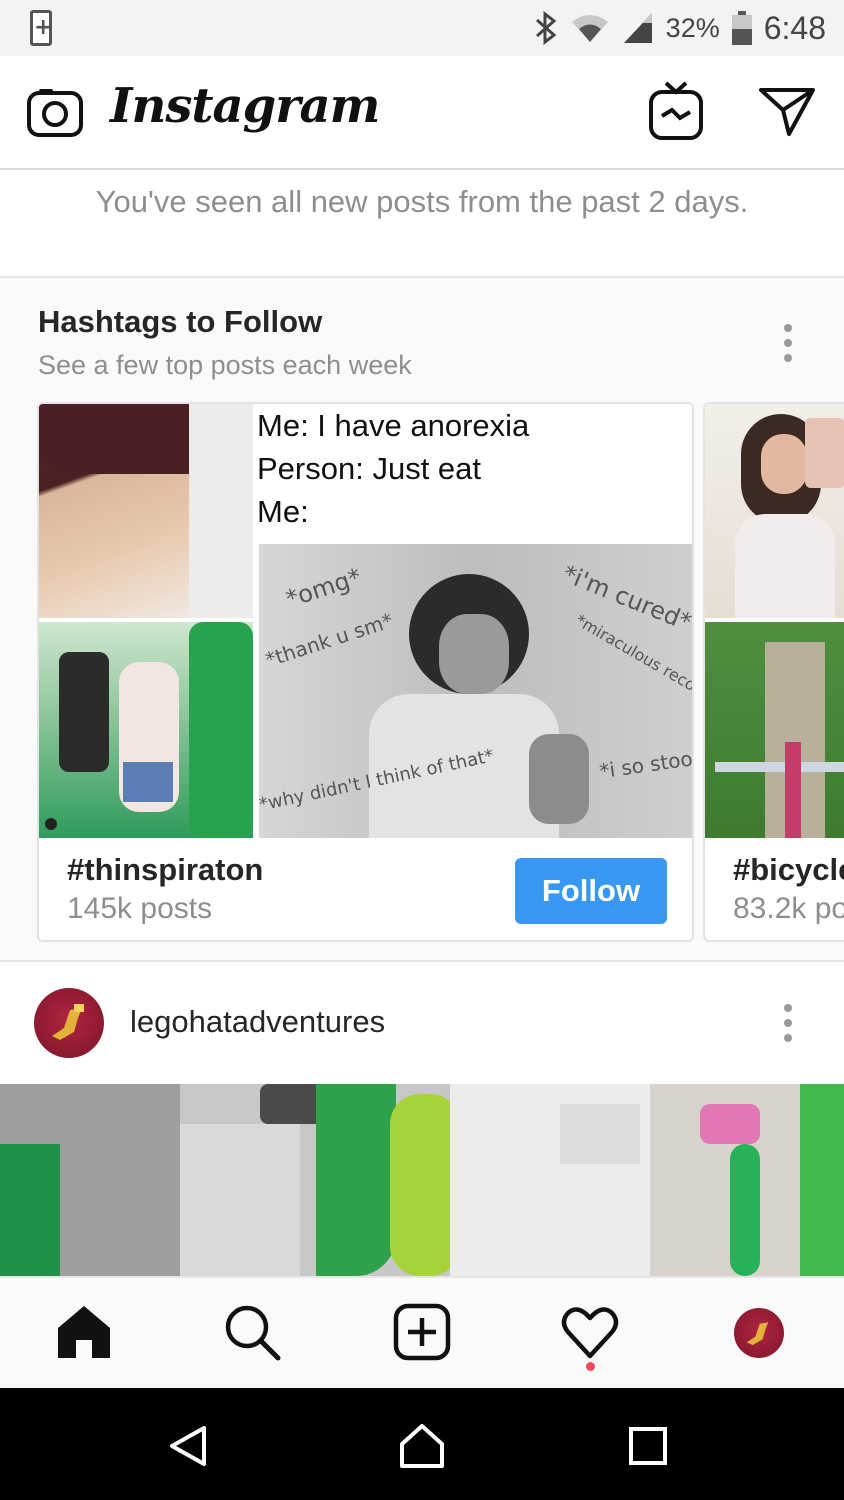  Describe the element at coordinates (55, 112) in the screenshot. I see `camera-icon` at that location.